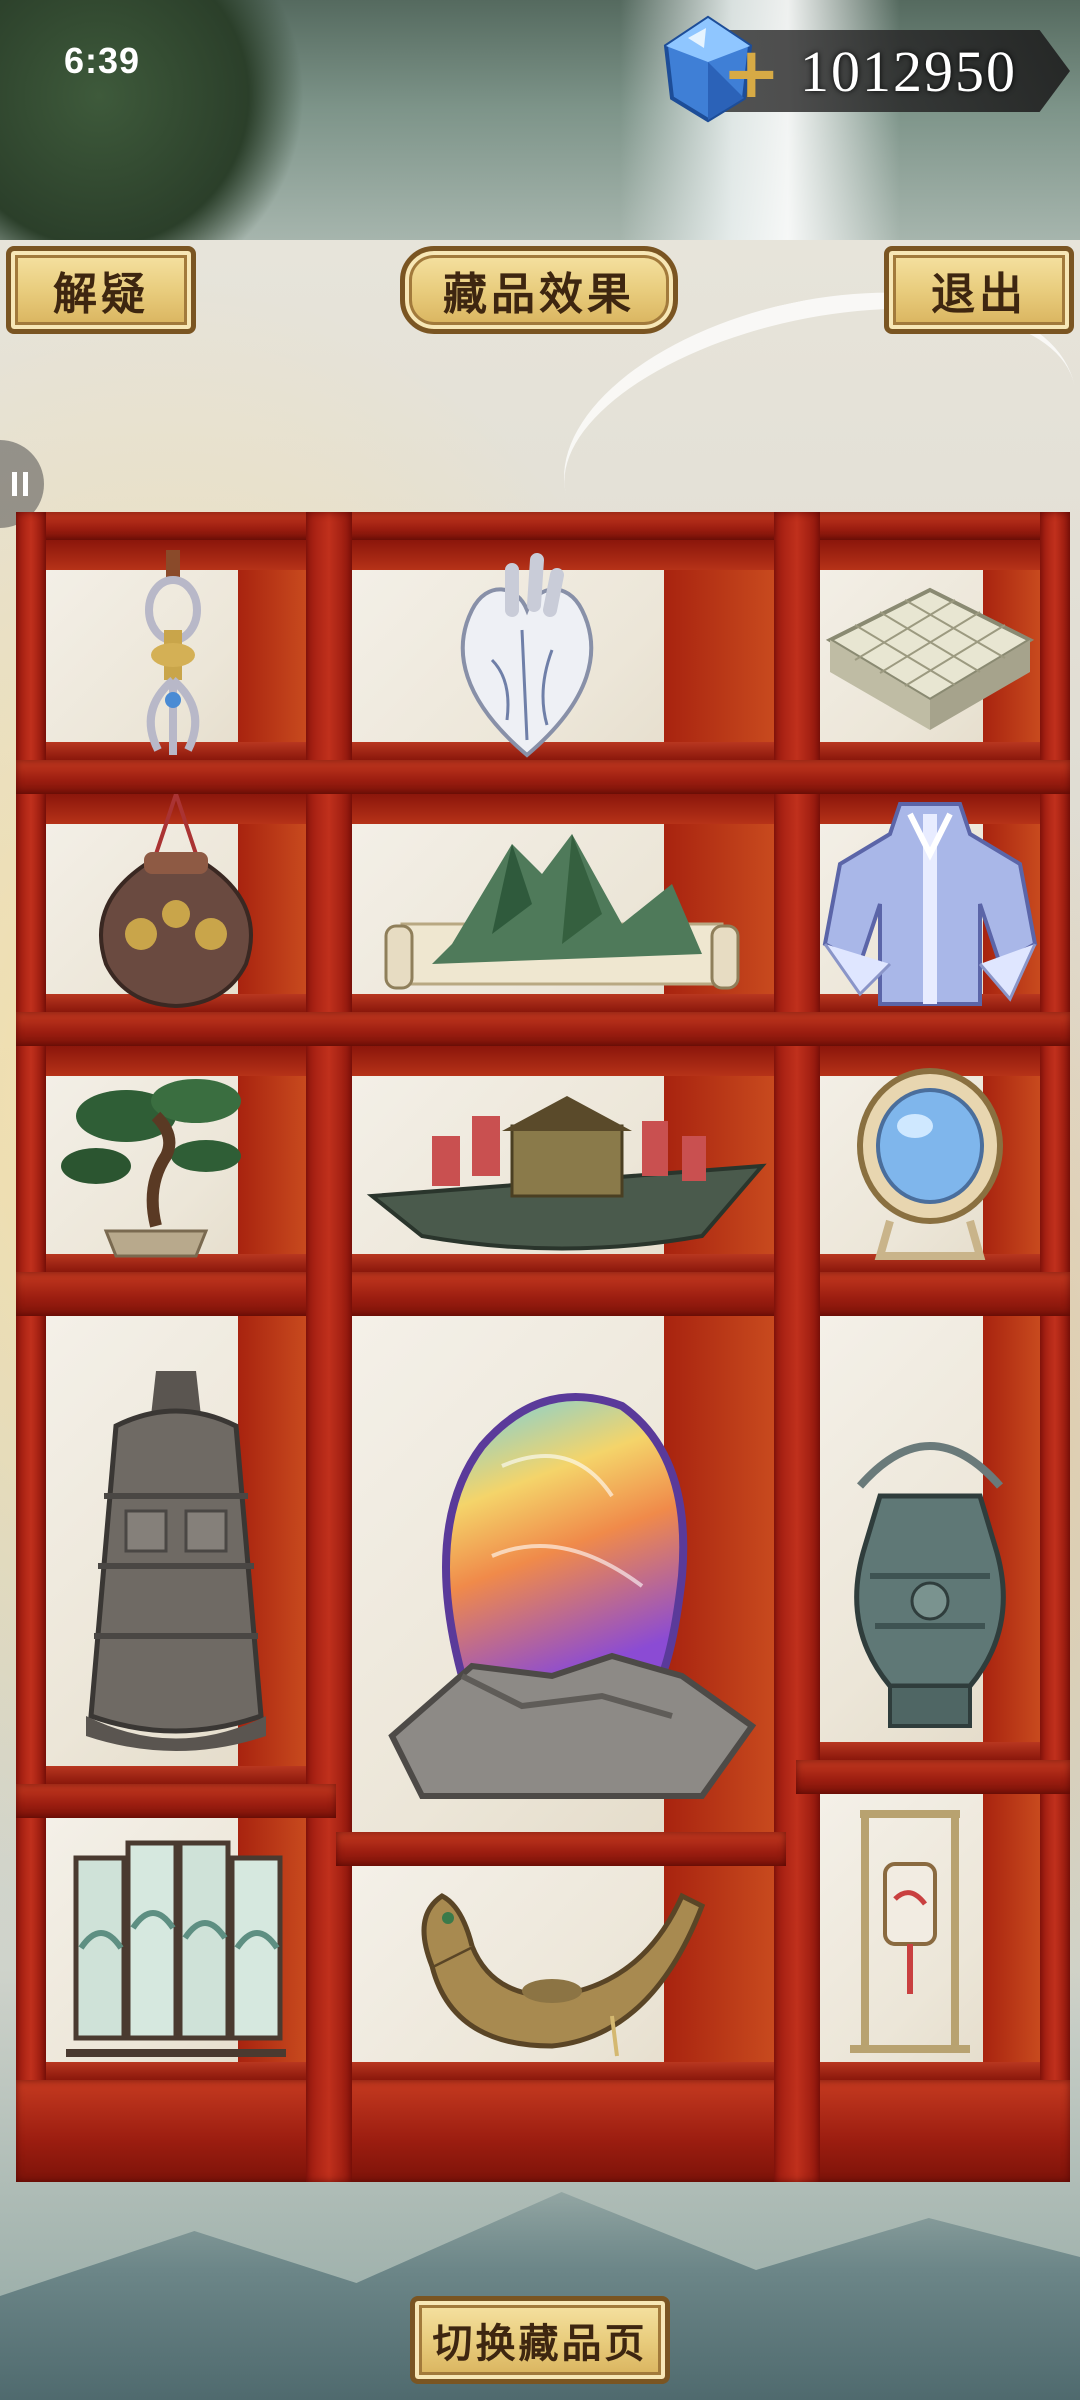 The height and width of the screenshot is (2400, 1080). I want to click on bell-icon, so click(176, 1566).